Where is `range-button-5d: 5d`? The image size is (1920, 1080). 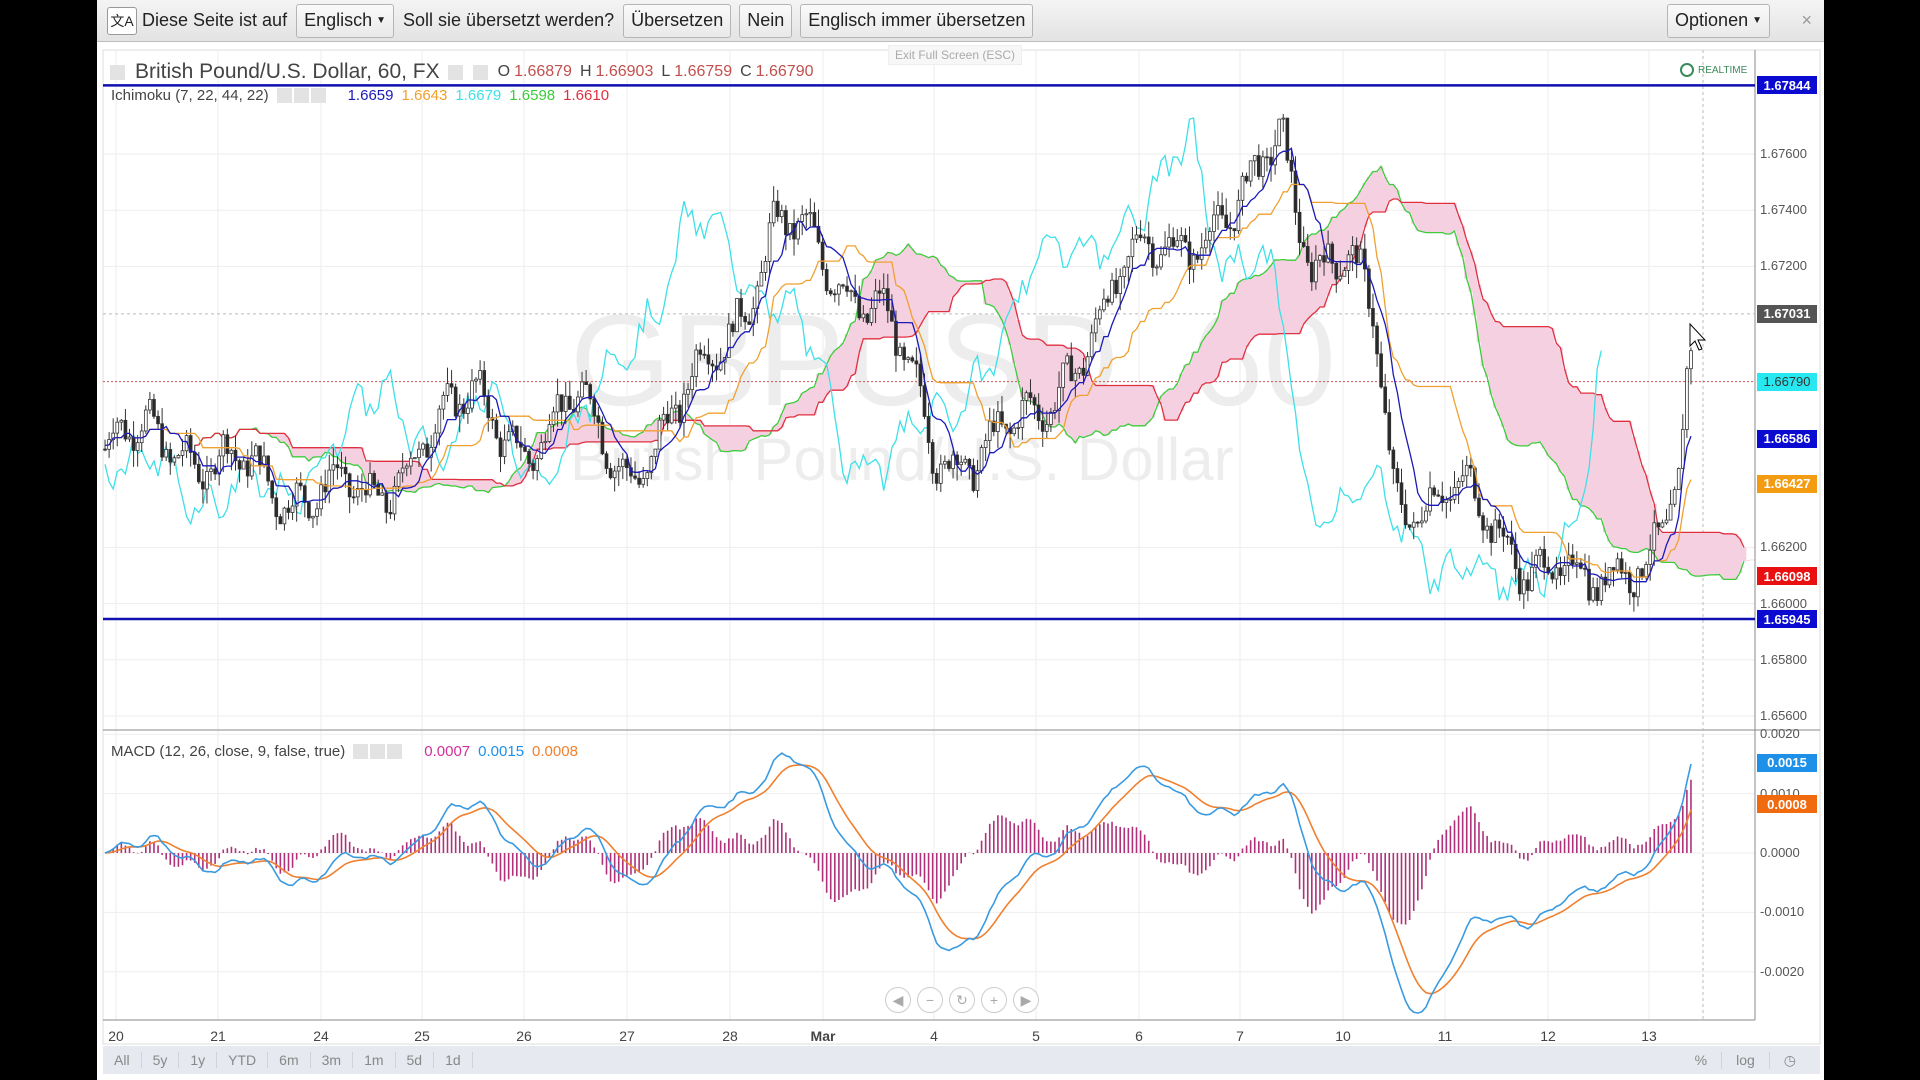
range-button-5d: 5d is located at coordinates (415, 1060).